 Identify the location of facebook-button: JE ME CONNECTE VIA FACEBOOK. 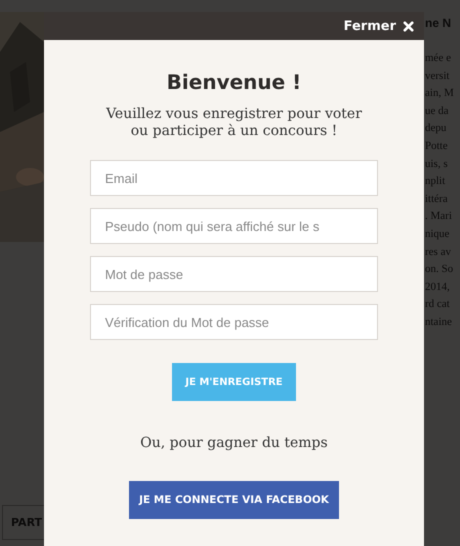
(234, 500).